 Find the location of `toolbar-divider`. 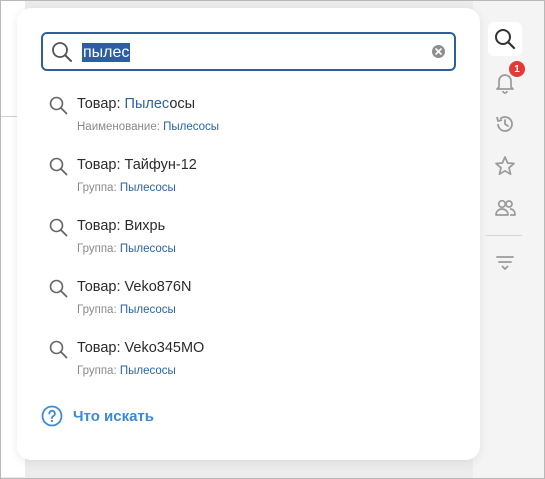

toolbar-divider is located at coordinates (504, 235).